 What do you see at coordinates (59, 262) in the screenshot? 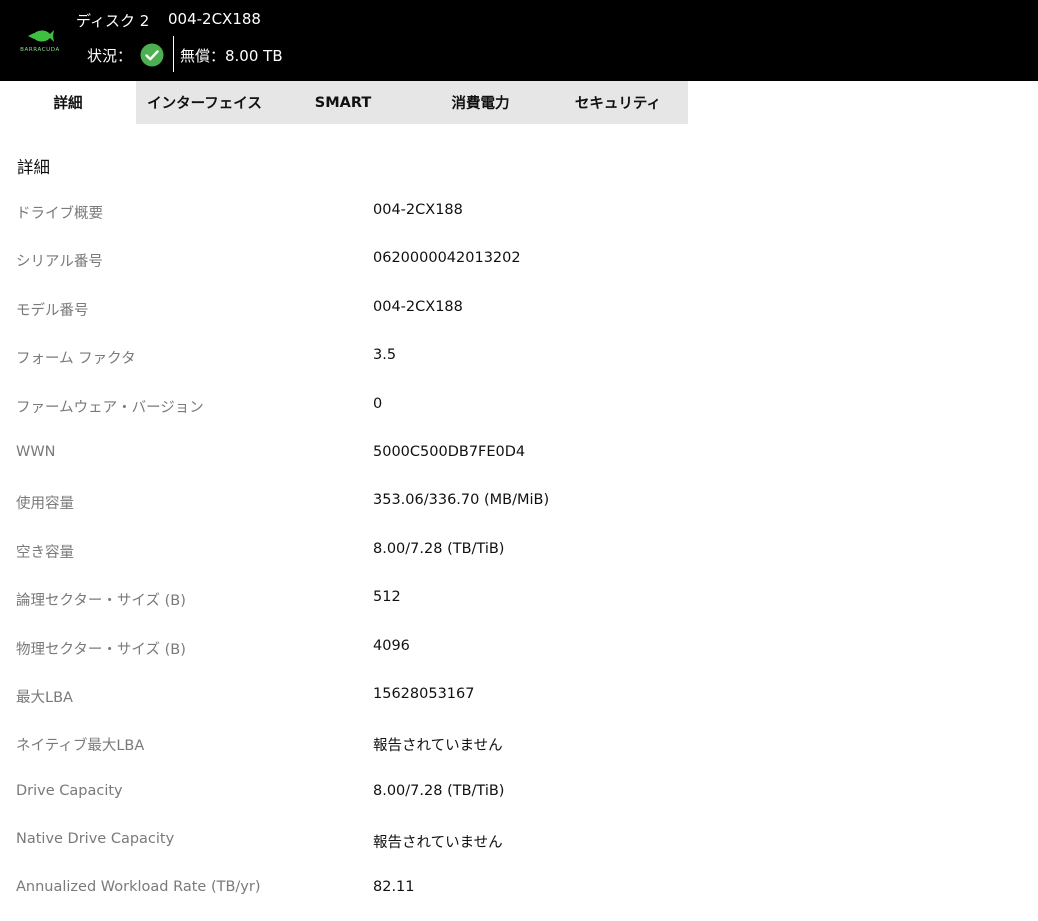
I see `detail-label: シリアル番号` at bounding box center [59, 262].